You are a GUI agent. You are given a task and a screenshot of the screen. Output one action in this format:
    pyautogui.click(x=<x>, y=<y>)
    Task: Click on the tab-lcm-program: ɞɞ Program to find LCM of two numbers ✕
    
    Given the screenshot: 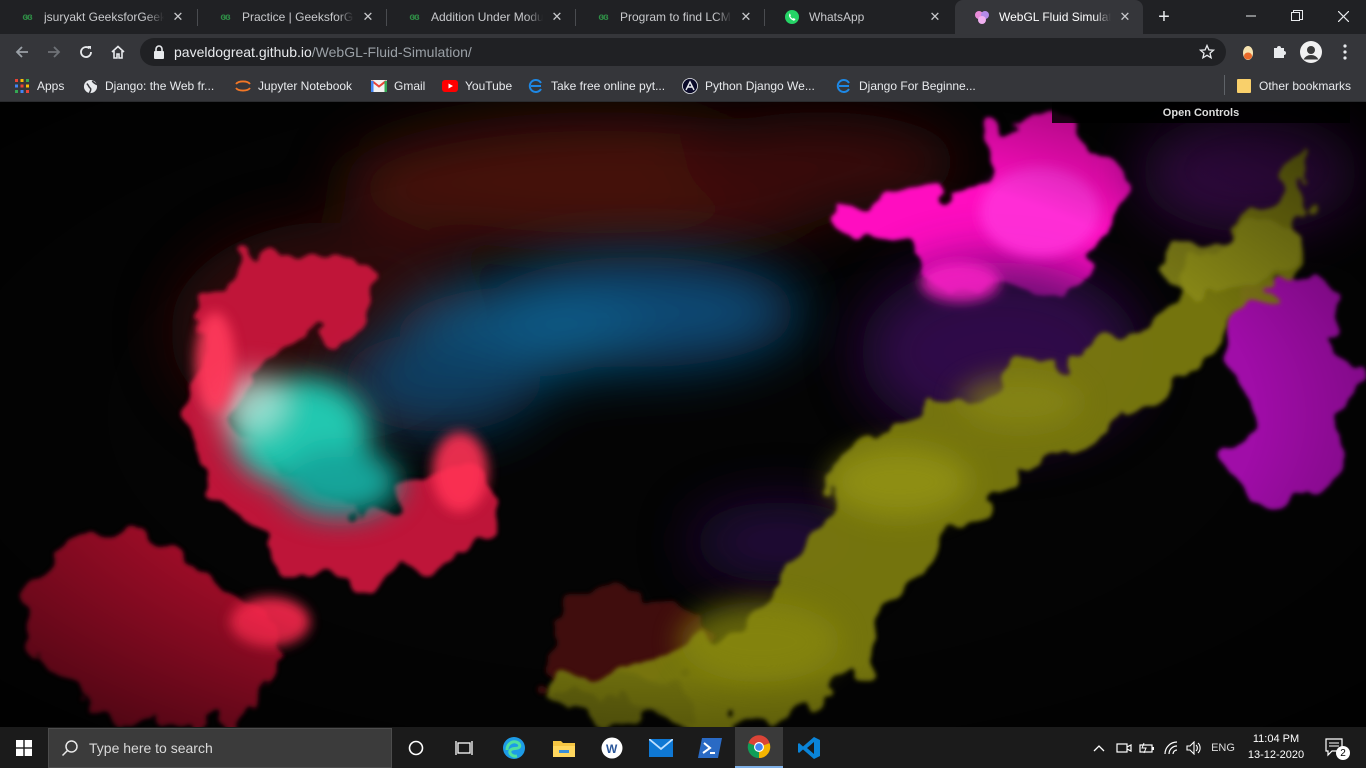 What is the action you would take?
    pyautogui.click(x=670, y=17)
    